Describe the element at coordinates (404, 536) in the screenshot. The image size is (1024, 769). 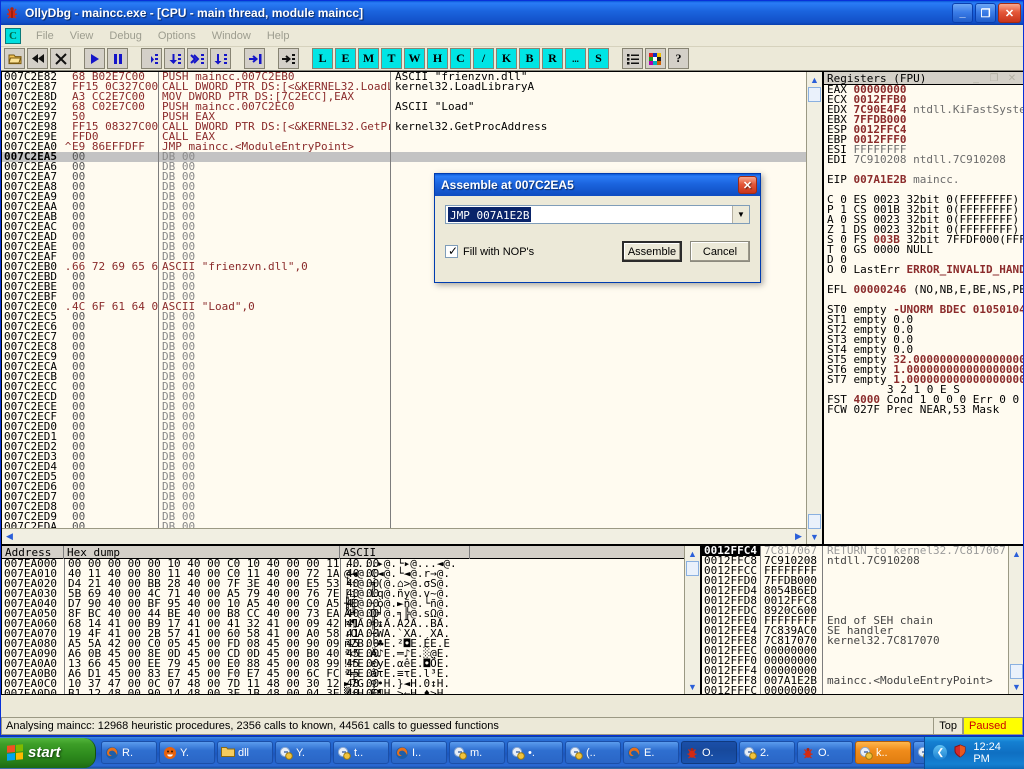
I see `disassembly-hscrollbar: ◀ ▶` at that location.